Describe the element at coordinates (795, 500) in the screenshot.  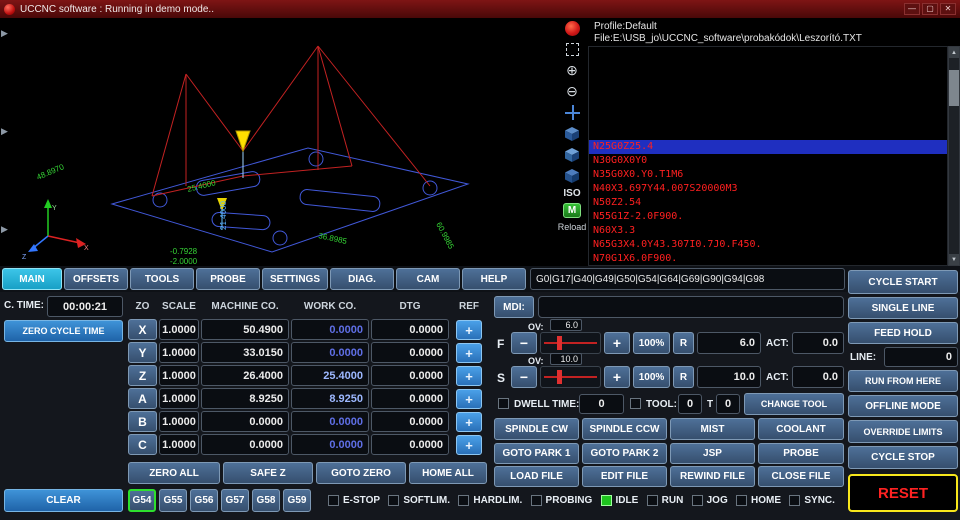
I see `sync-checkbox` at that location.